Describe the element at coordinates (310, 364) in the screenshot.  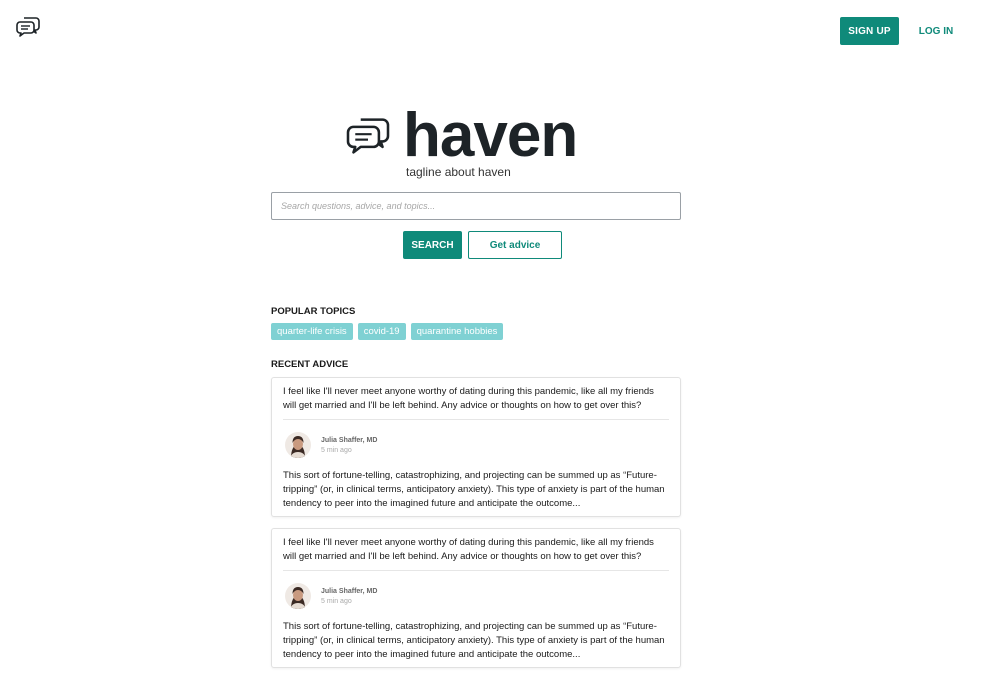
I see `recent-advice-heading: RECENT ADVICE` at that location.